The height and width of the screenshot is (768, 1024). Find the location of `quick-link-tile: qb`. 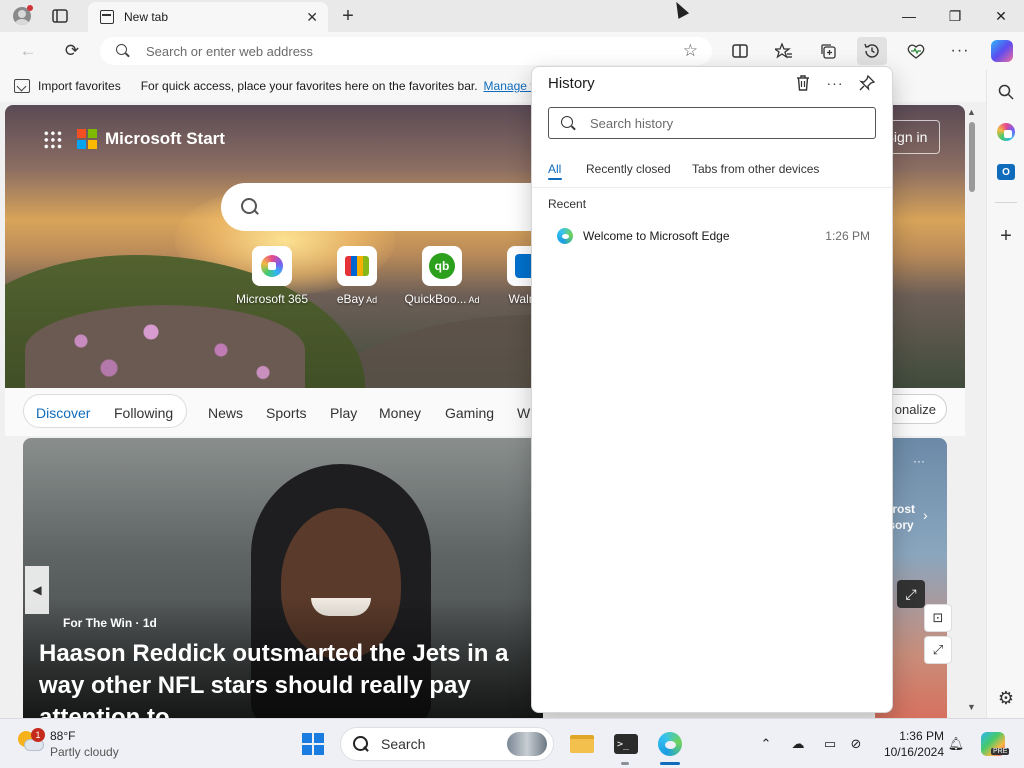

quick-link-tile: qb is located at coordinates (442, 266).